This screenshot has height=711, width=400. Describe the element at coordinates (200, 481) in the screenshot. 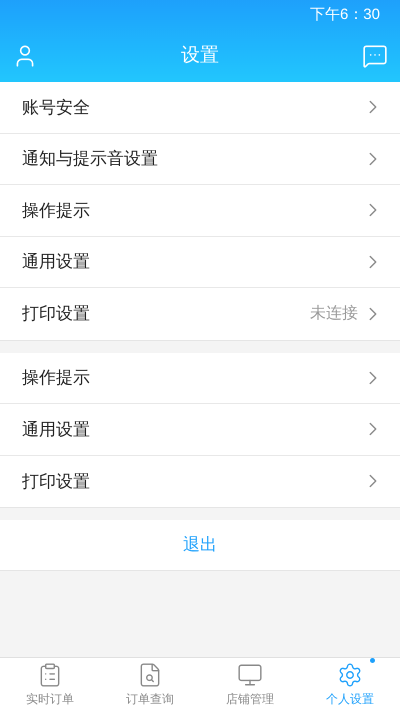

I see `settings-row: 打印设置` at that location.